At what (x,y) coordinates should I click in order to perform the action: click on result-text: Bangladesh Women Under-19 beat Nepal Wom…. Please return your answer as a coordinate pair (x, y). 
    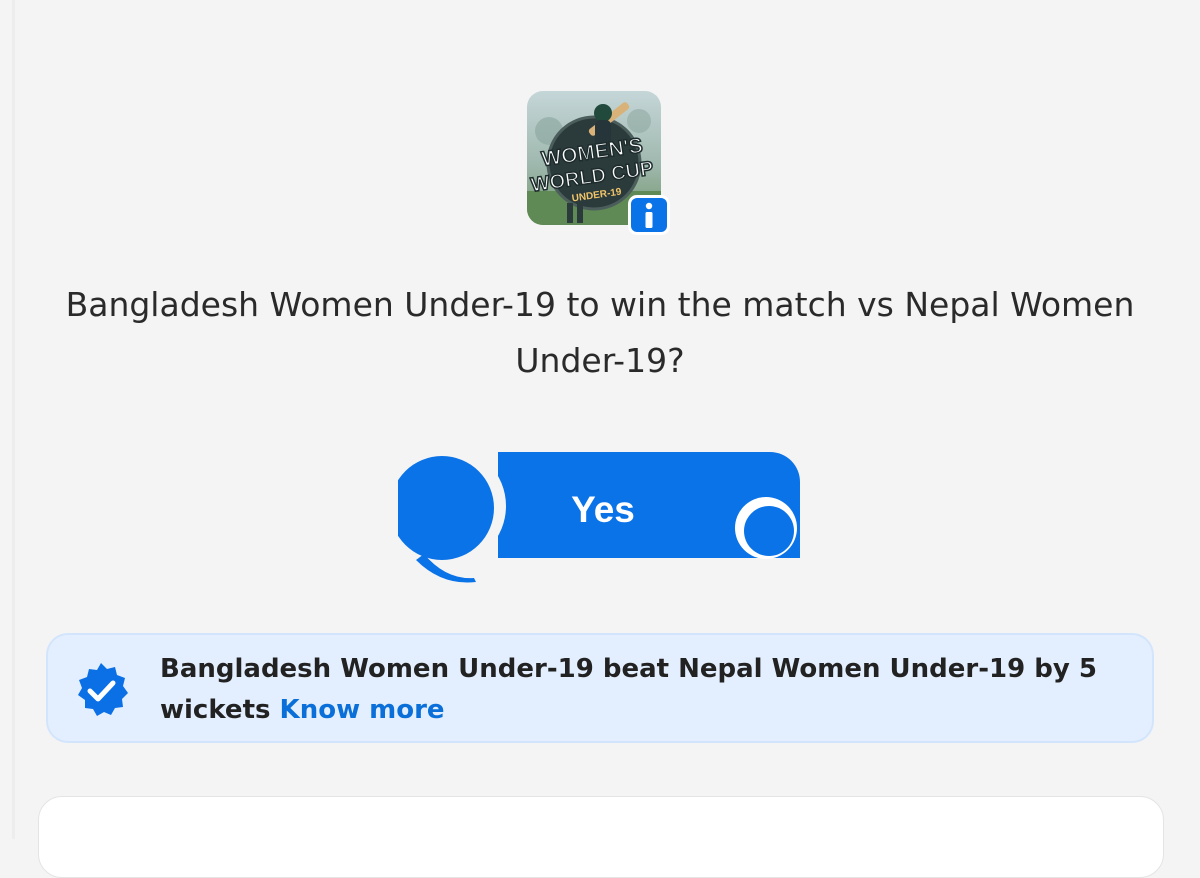
    Looking at the image, I should click on (650, 690).